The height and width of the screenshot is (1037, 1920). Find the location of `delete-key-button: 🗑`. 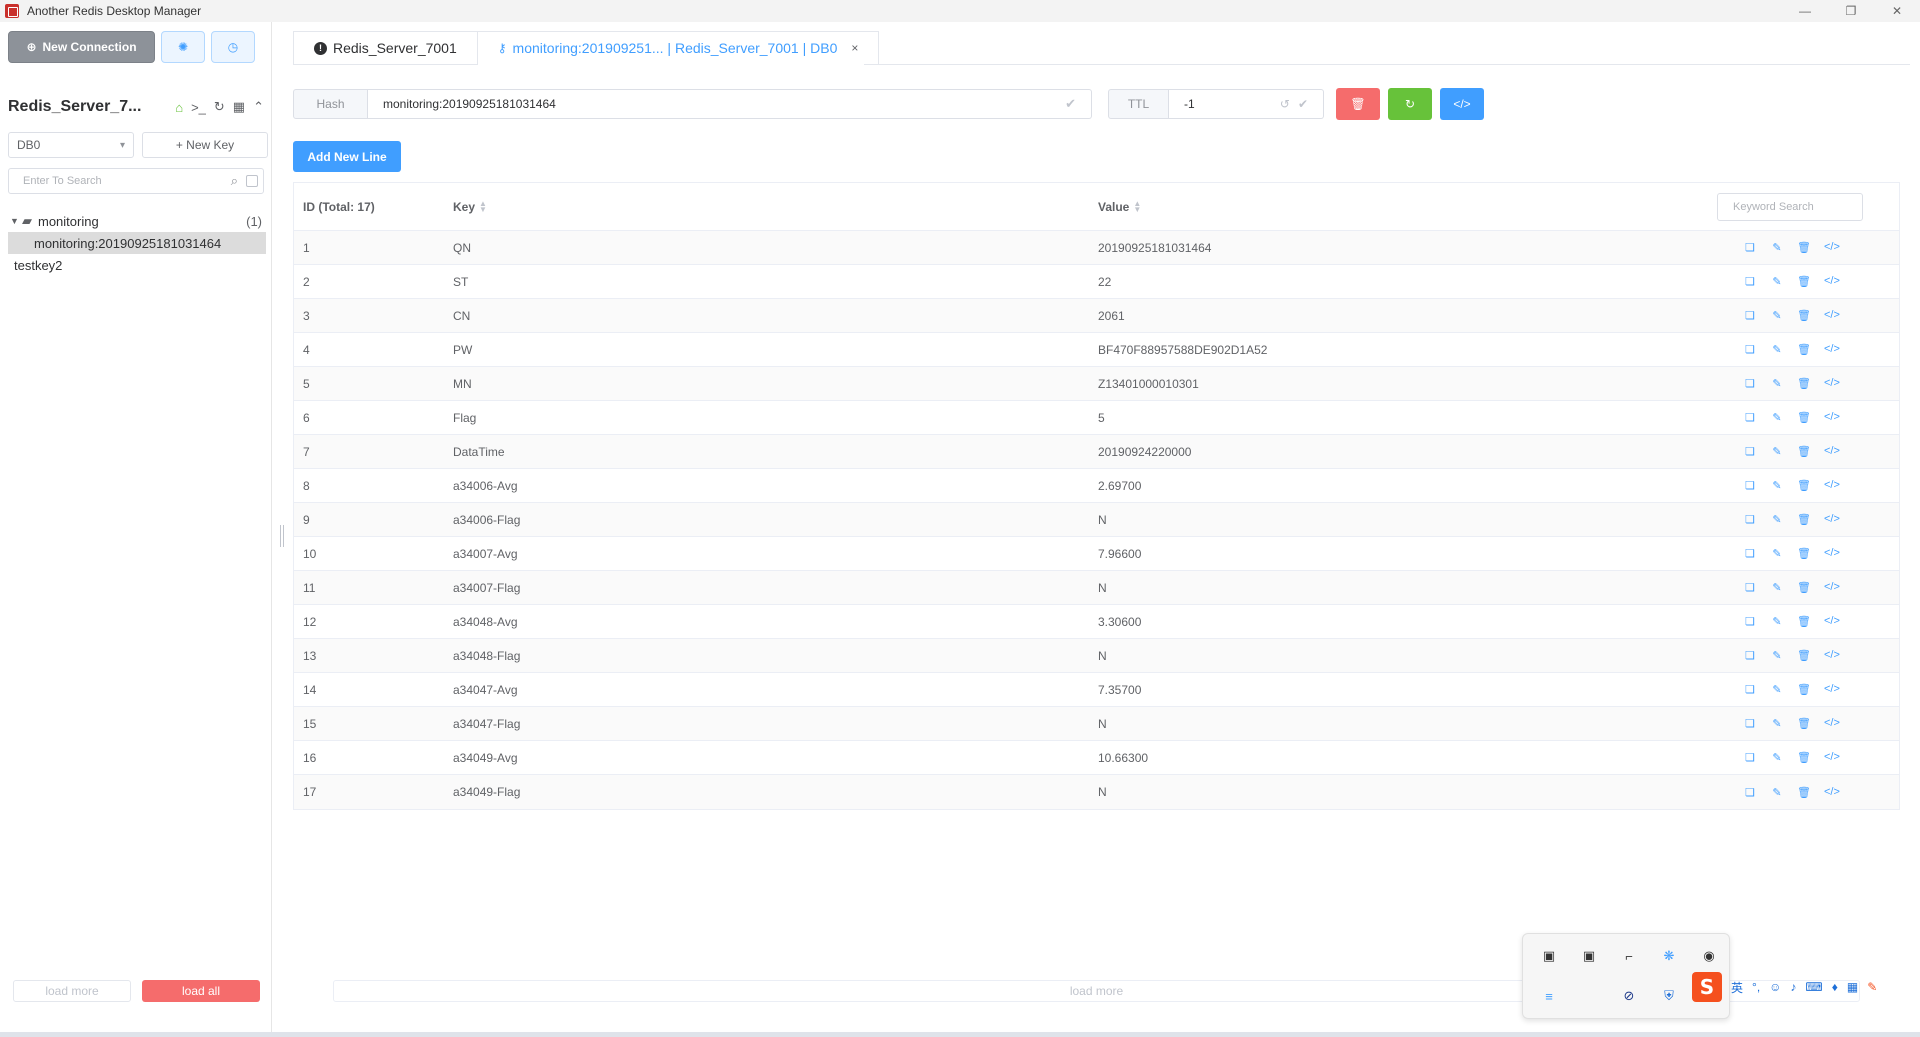

delete-key-button: 🗑 is located at coordinates (1358, 104).